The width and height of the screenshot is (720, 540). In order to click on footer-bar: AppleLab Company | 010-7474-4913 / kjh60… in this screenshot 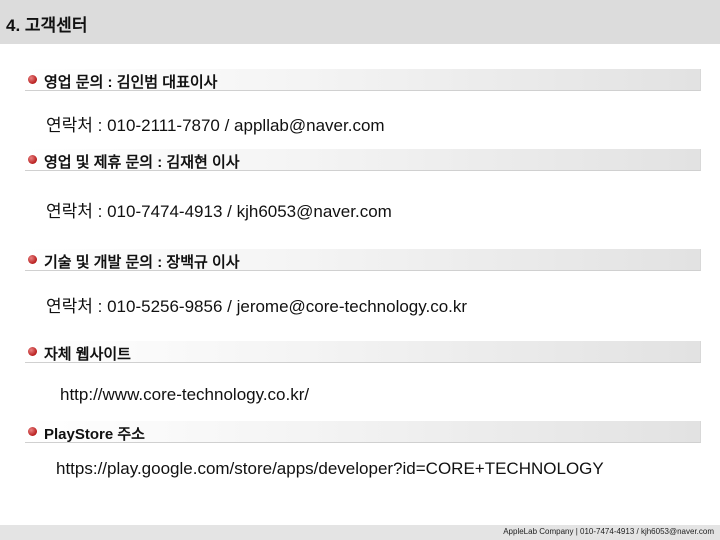, I will do `click(360, 532)`.